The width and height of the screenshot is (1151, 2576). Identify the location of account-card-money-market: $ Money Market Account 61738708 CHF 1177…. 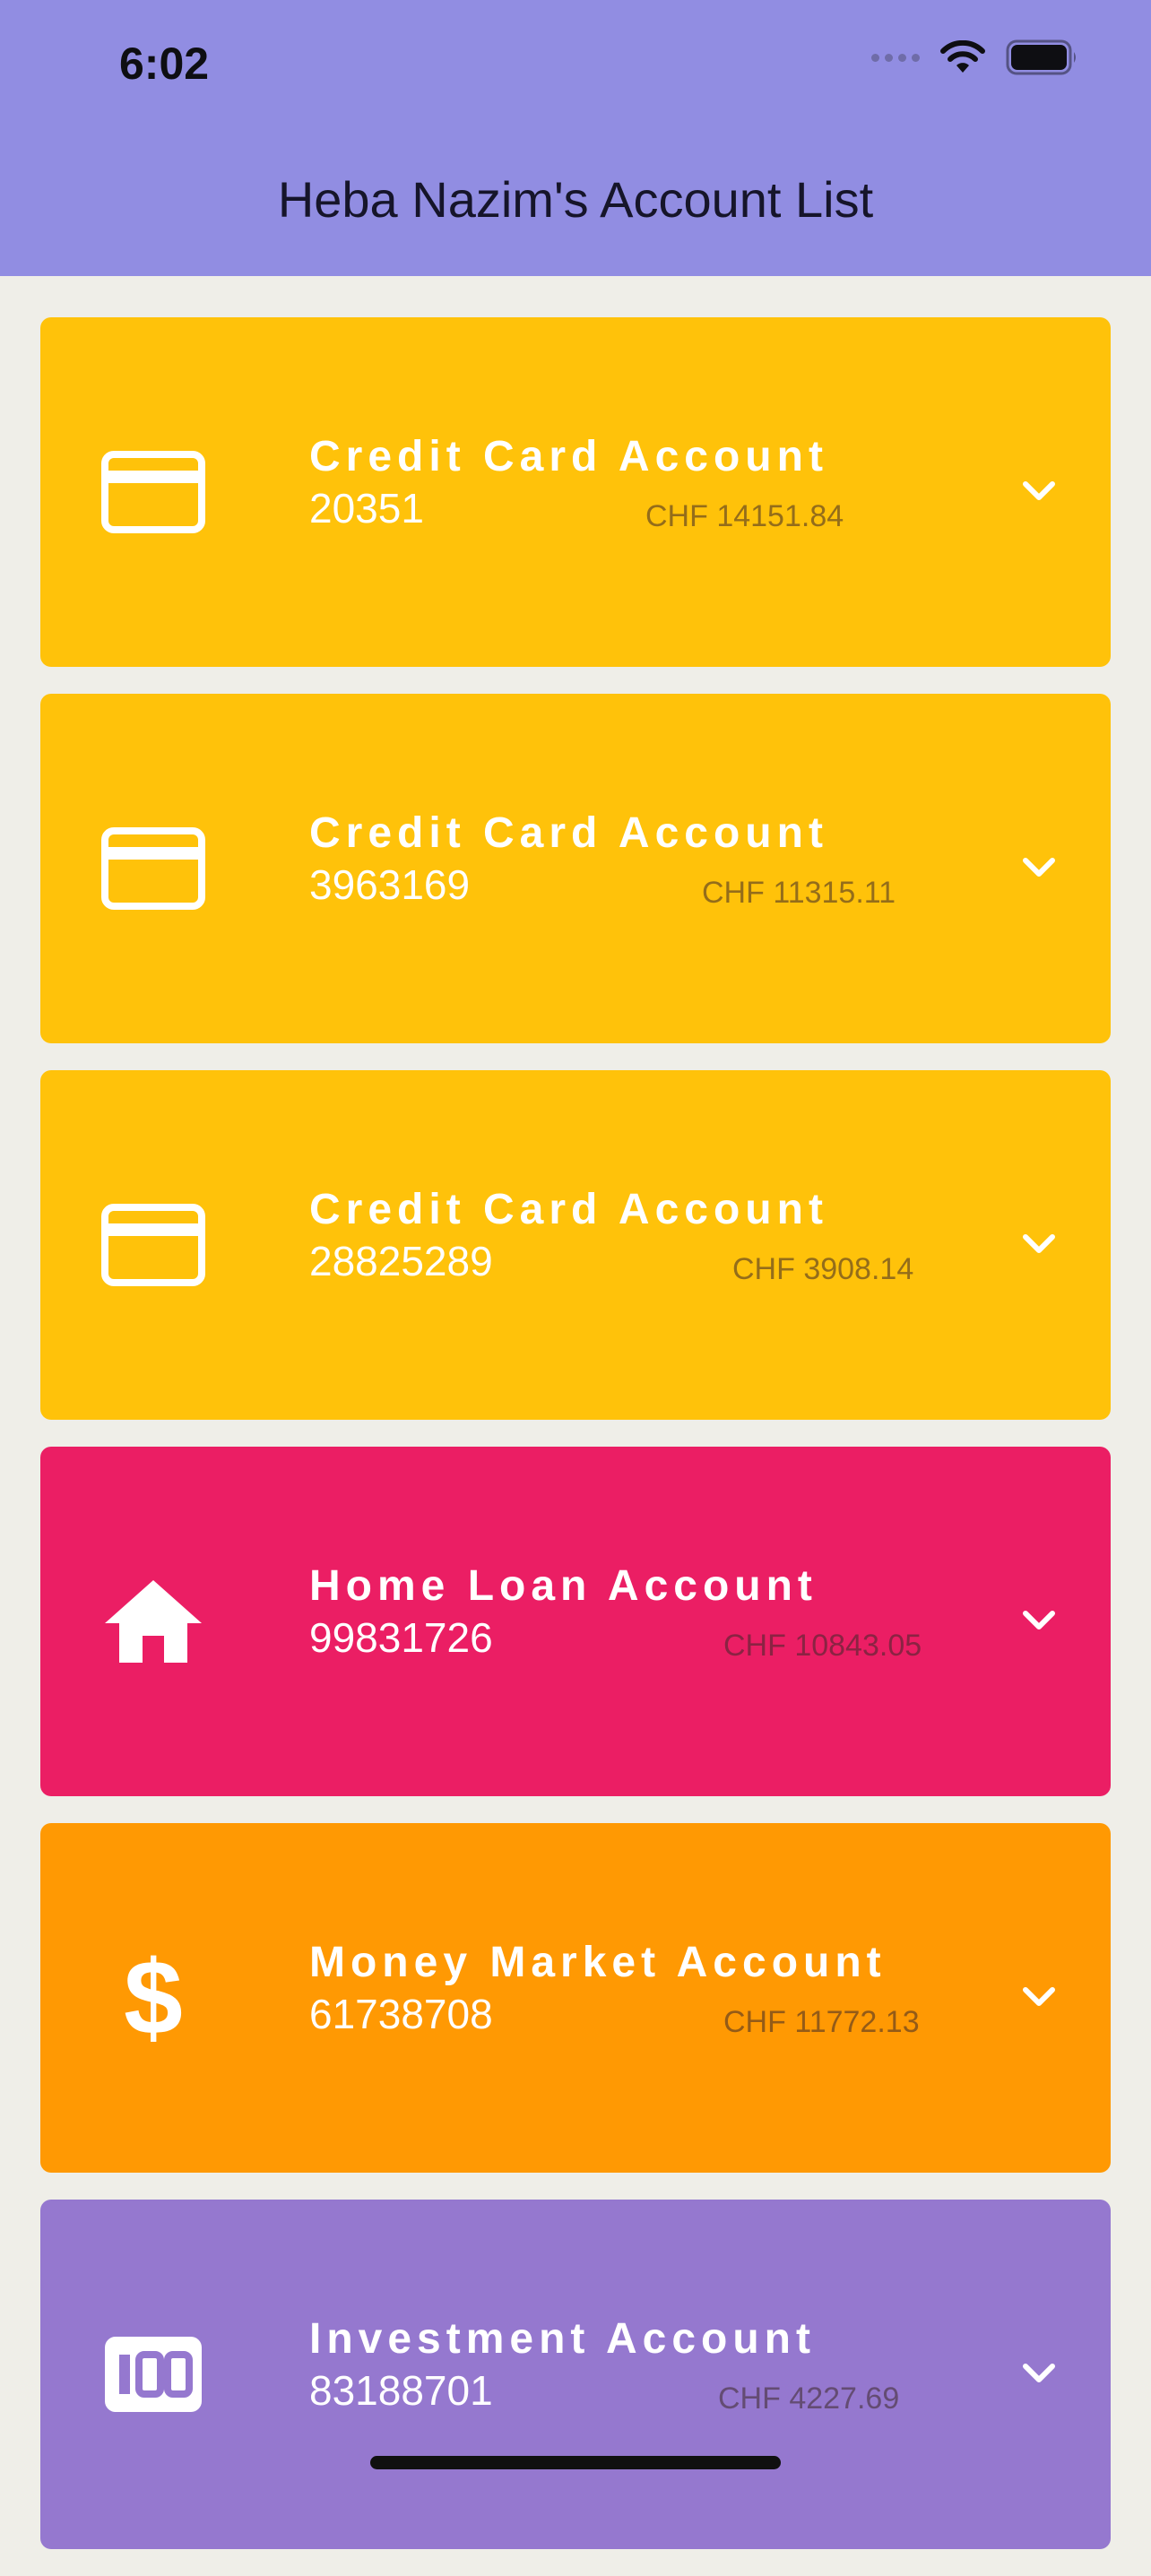
(575, 1998).